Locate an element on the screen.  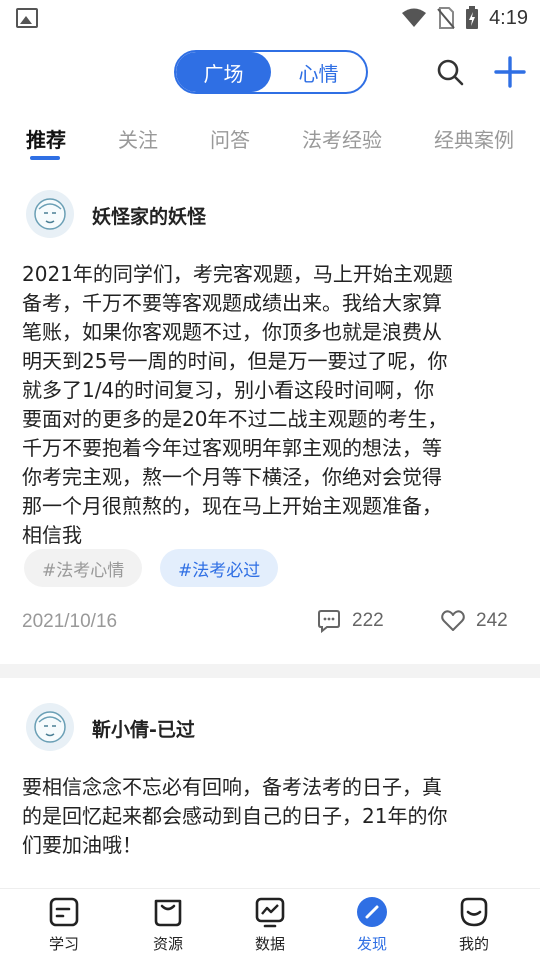
tab-classic-cases: 经典案例 is located at coordinates (474, 138).